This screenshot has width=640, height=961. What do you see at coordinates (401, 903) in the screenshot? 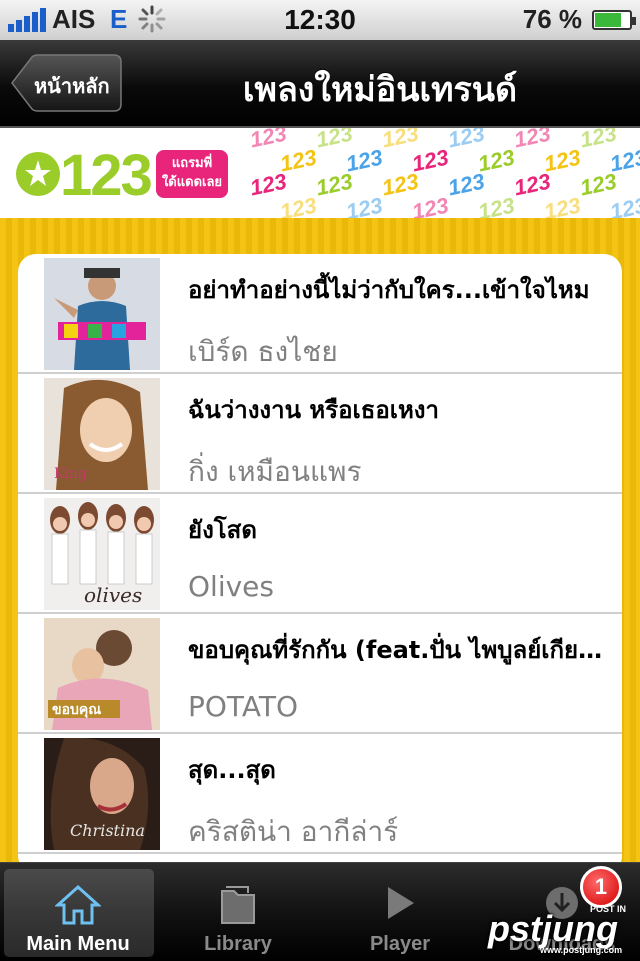
I see `play-icon` at bounding box center [401, 903].